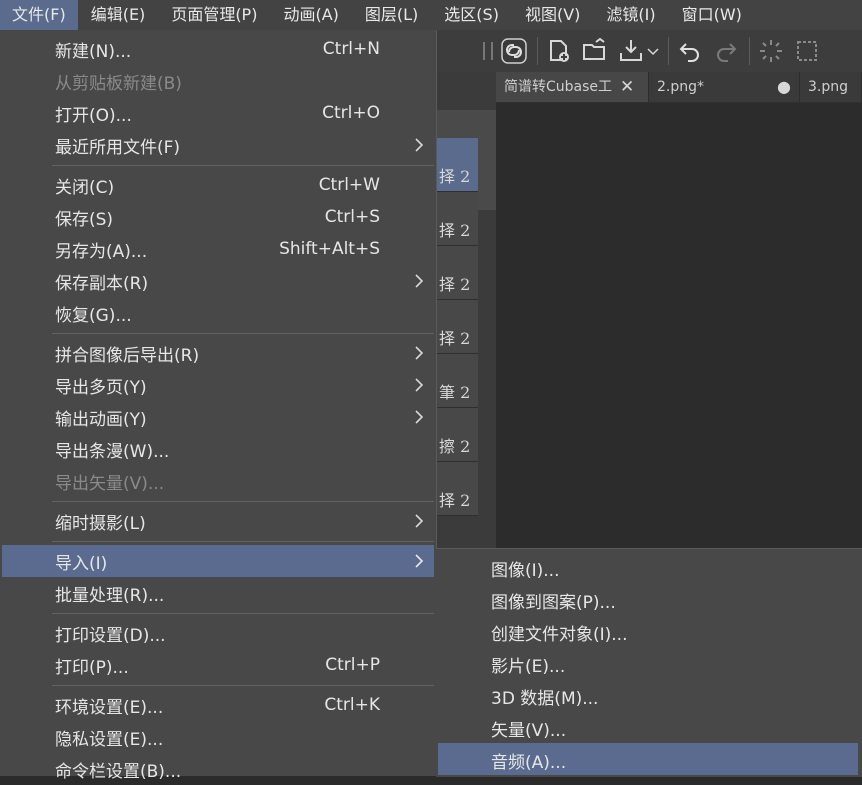 Image resolution: width=862 pixels, height=785 pixels. What do you see at coordinates (831, 87) in the screenshot?
I see `tab-document-3: 3.png` at bounding box center [831, 87].